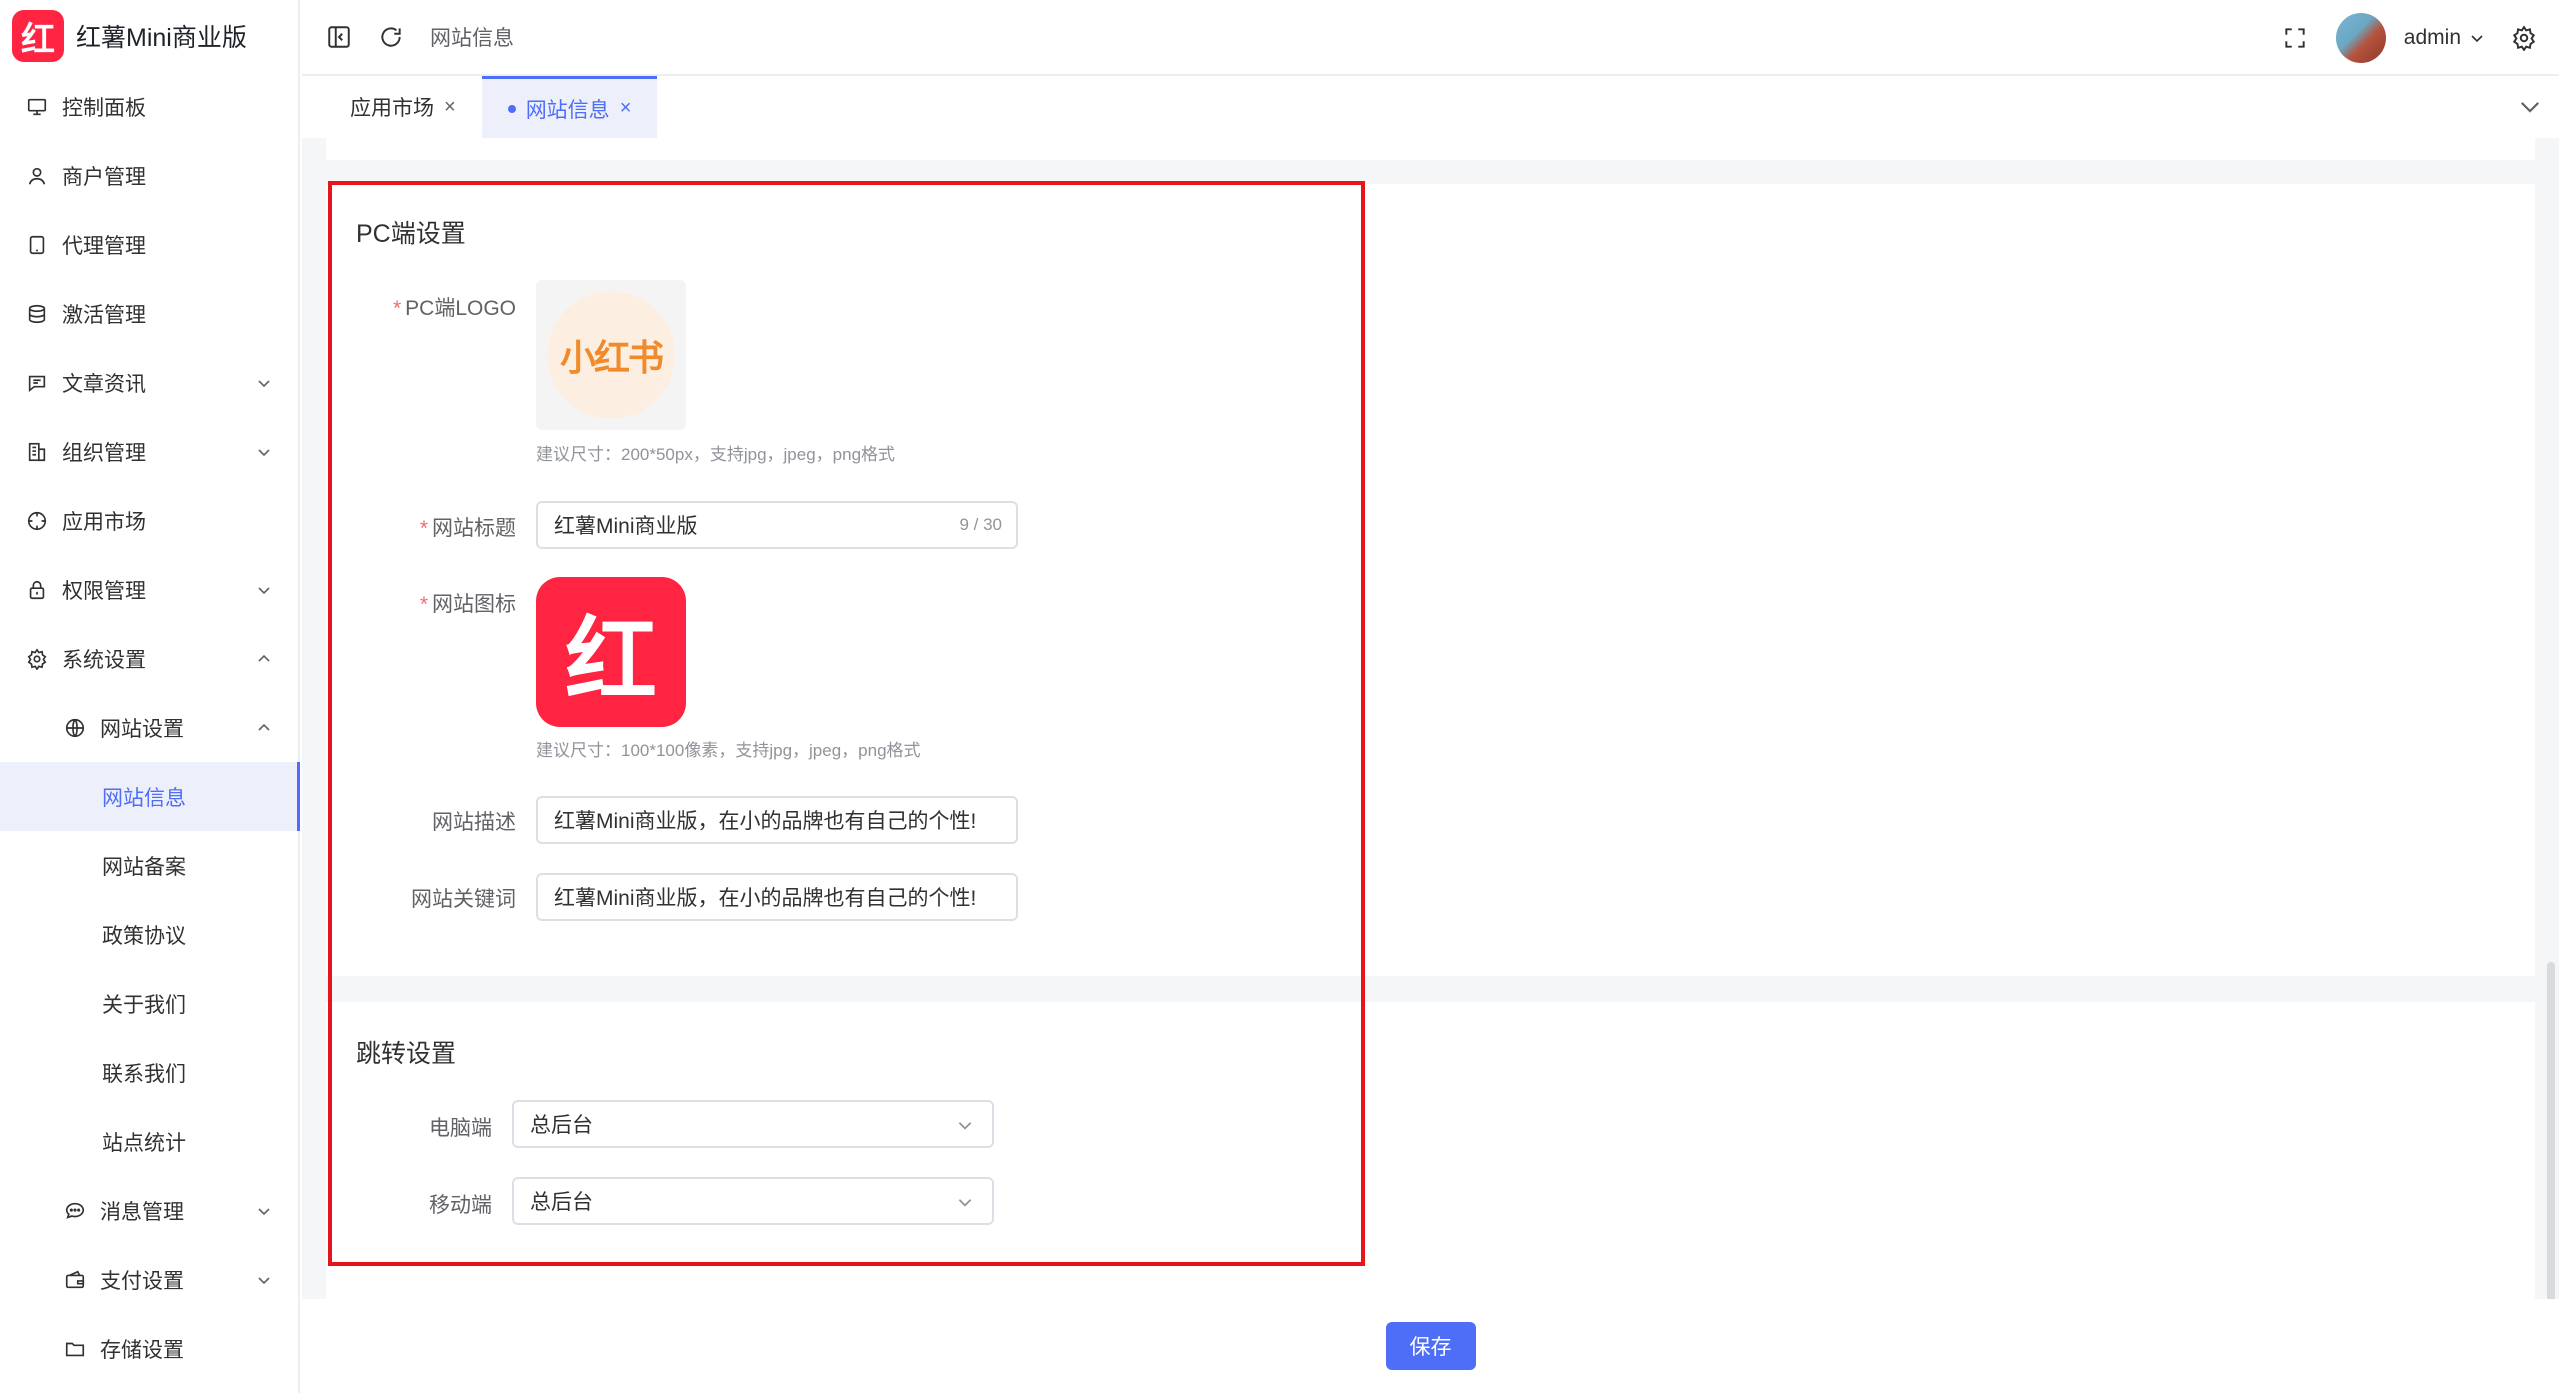  What do you see at coordinates (104, 177) in the screenshot?
I see `sidebar-item-label: 商户管理` at bounding box center [104, 177].